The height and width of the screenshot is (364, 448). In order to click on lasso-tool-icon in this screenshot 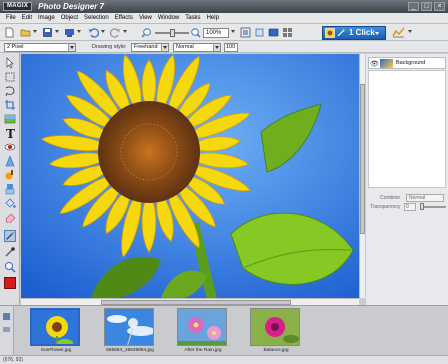, I will do `click(10, 91)`.